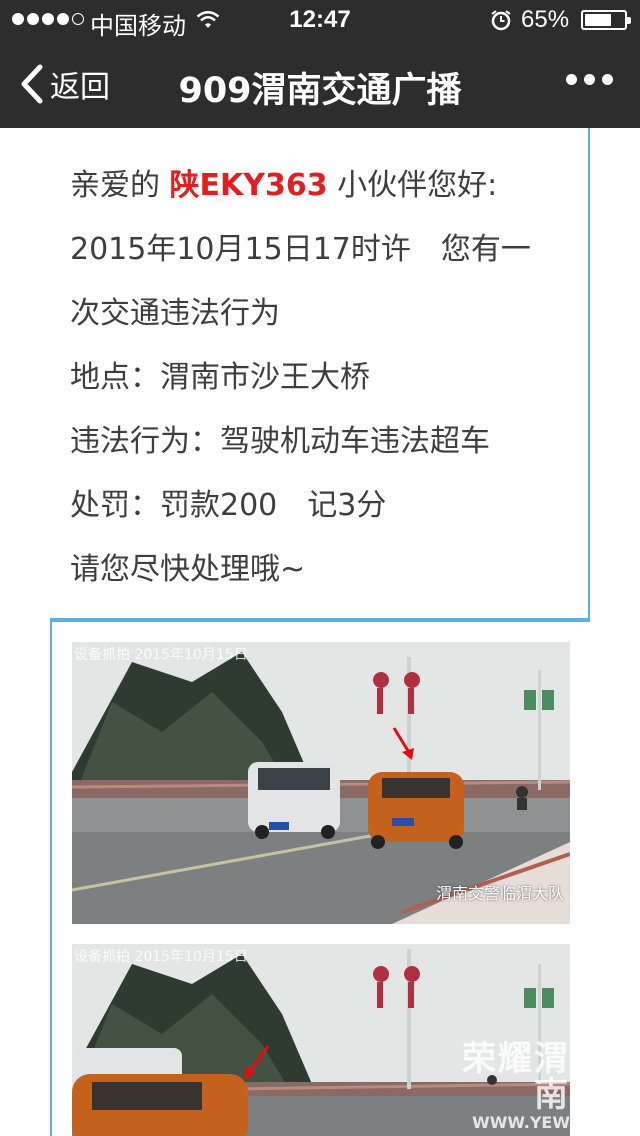  Describe the element at coordinates (501, 20) in the screenshot. I see `alarm-clock-icon` at that location.